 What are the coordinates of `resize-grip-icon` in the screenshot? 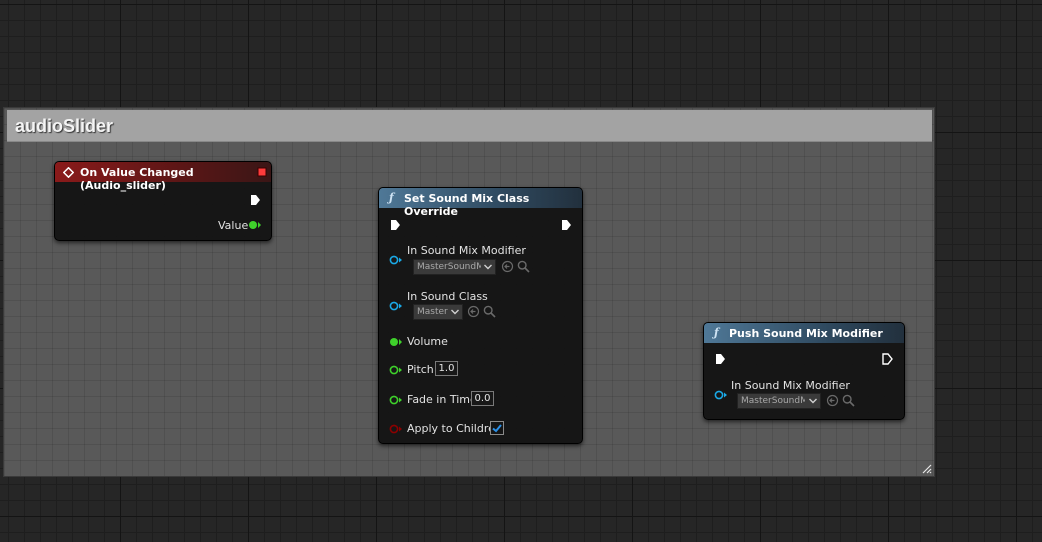 It's located at (926, 468).